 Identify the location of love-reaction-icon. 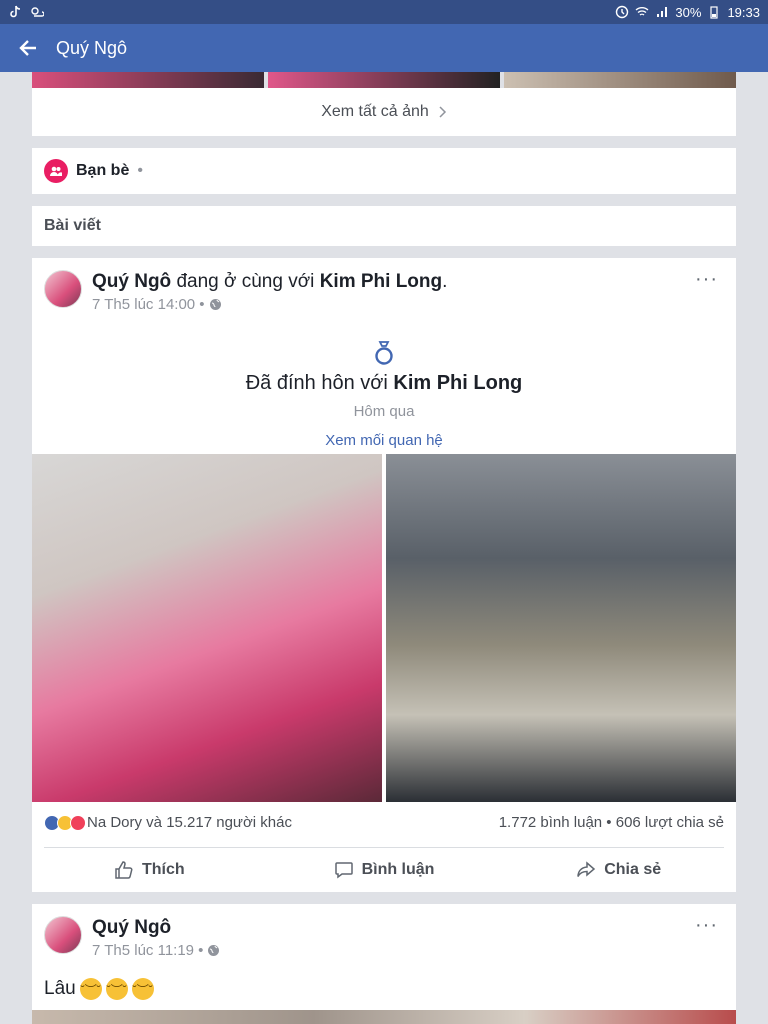
(78, 822).